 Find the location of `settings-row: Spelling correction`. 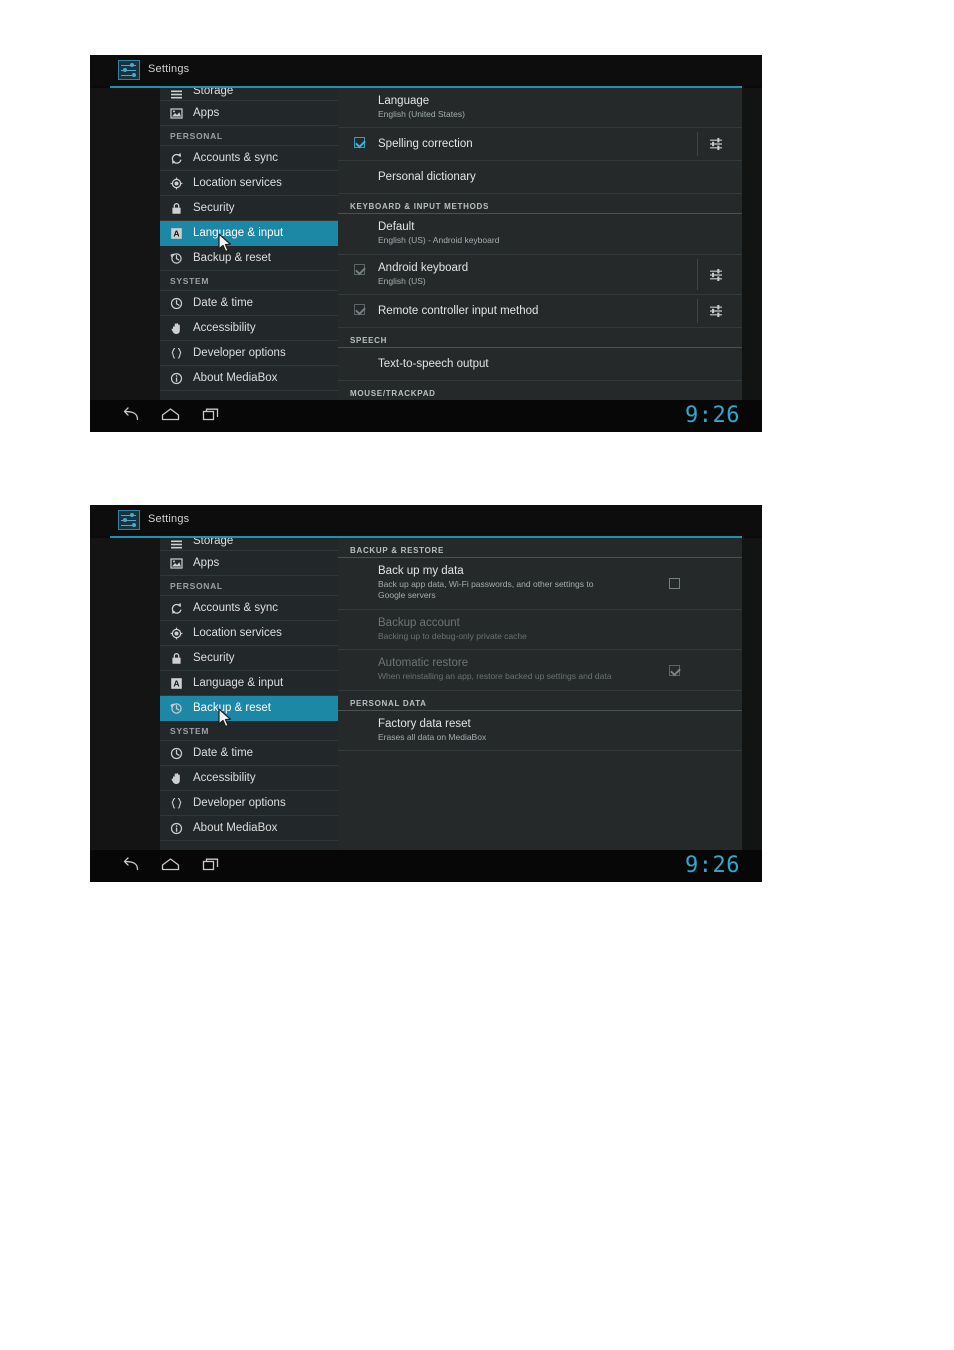

settings-row: Spelling correction is located at coordinates (540, 145).